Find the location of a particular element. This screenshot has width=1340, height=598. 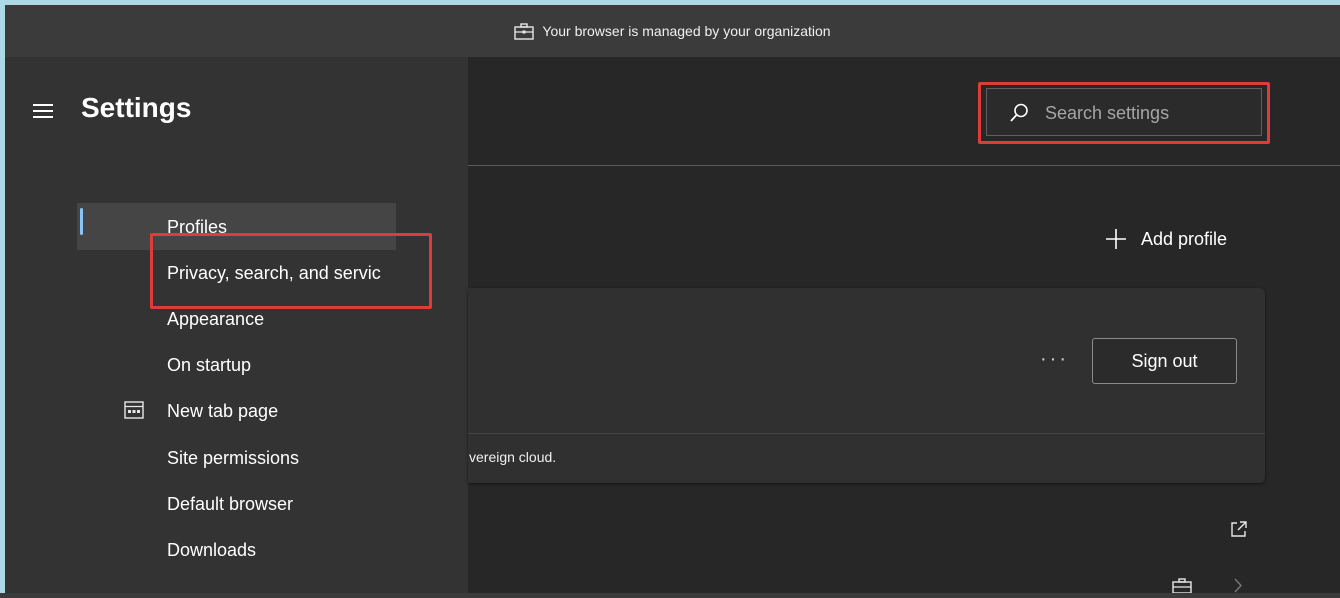

sidebar-item-downloads: Downloads is located at coordinates (211, 550).